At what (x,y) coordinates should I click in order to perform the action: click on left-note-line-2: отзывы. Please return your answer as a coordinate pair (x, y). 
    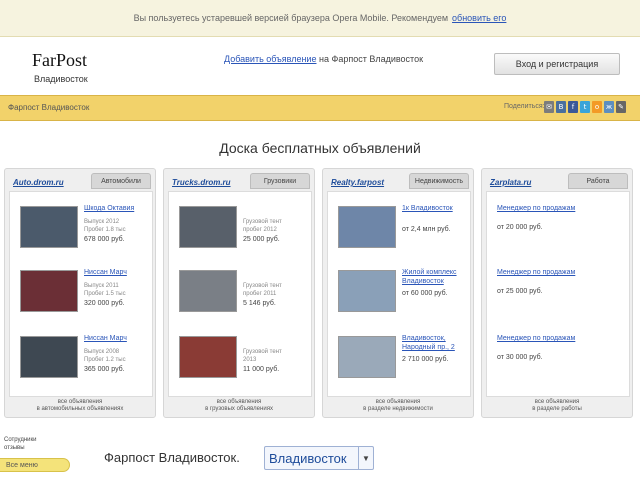
    Looking at the image, I should click on (20, 448).